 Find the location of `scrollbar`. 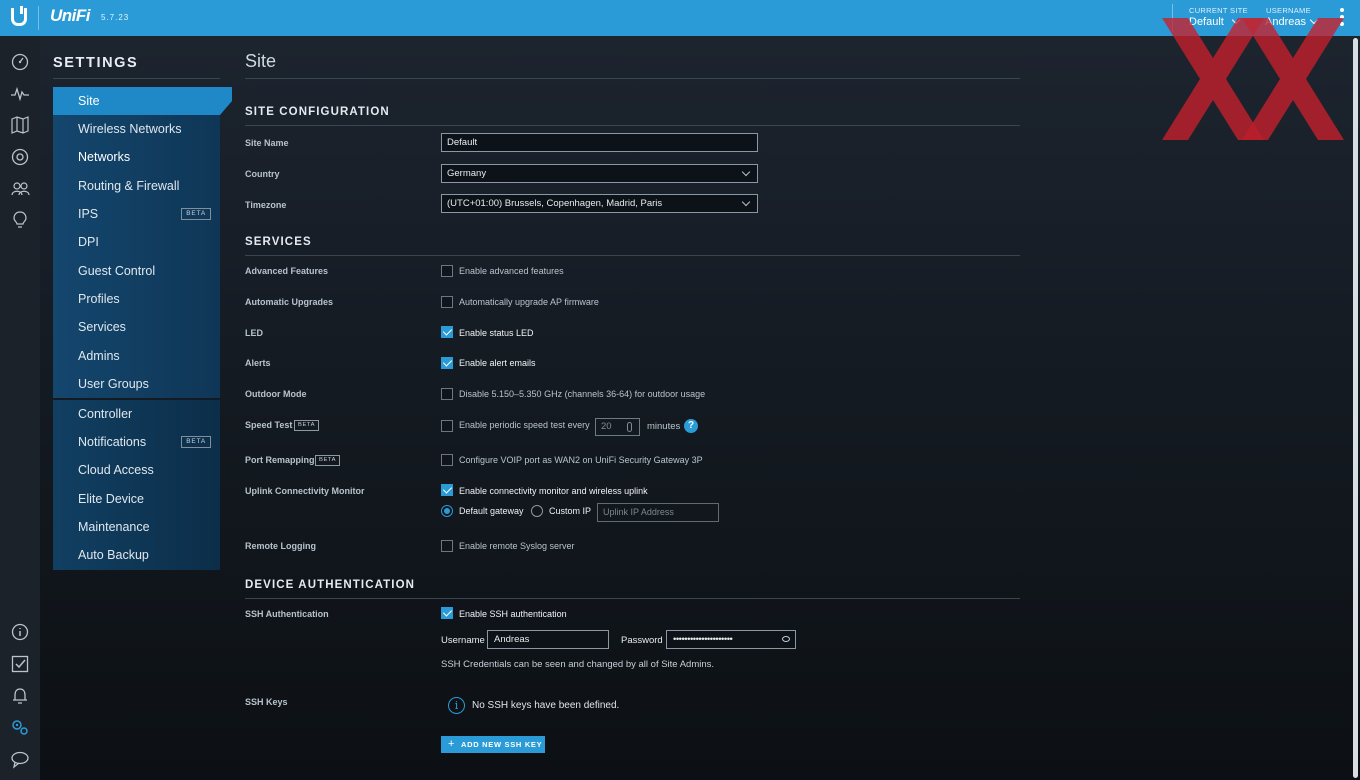

scrollbar is located at coordinates (1355, 408).